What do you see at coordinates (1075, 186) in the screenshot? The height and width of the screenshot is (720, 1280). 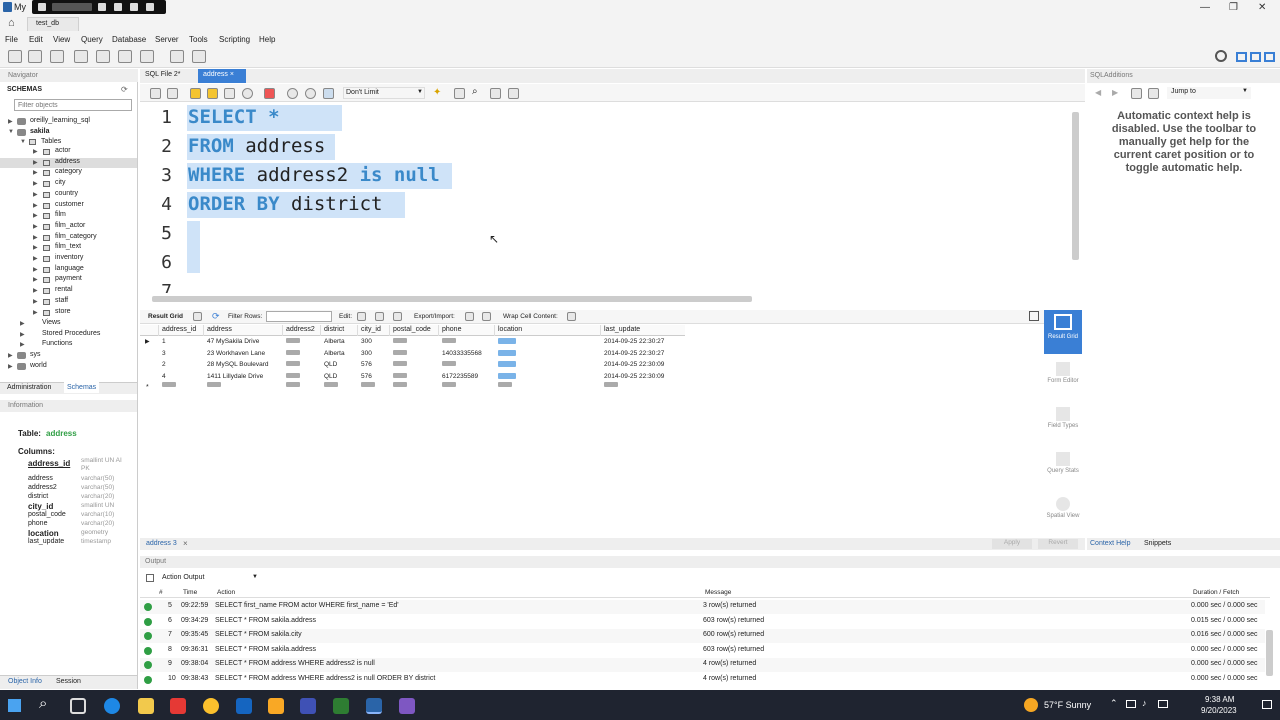 I see `editor-vscrollbar` at bounding box center [1075, 186].